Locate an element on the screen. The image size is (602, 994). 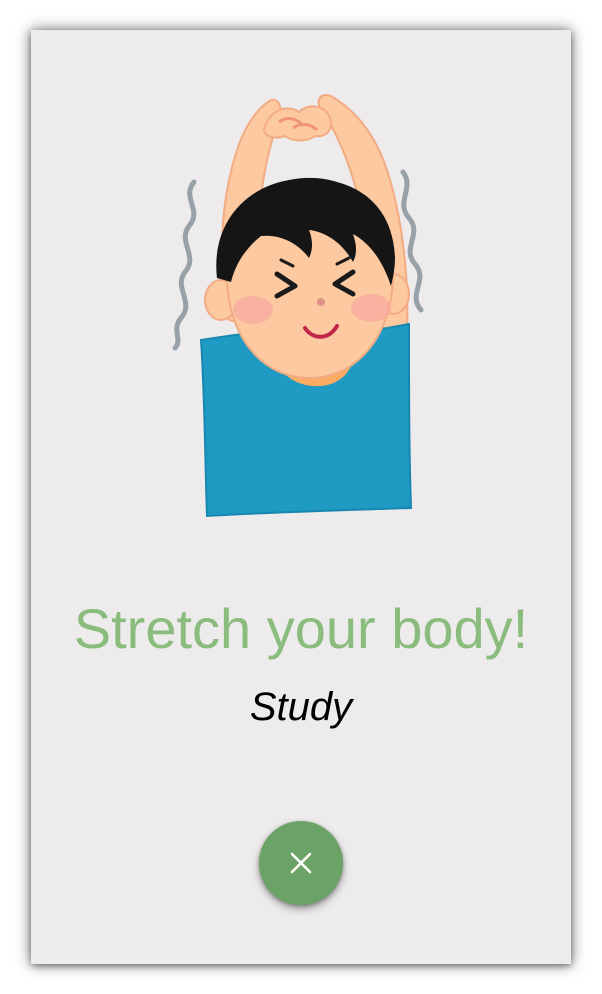
nose is located at coordinates (321, 302).